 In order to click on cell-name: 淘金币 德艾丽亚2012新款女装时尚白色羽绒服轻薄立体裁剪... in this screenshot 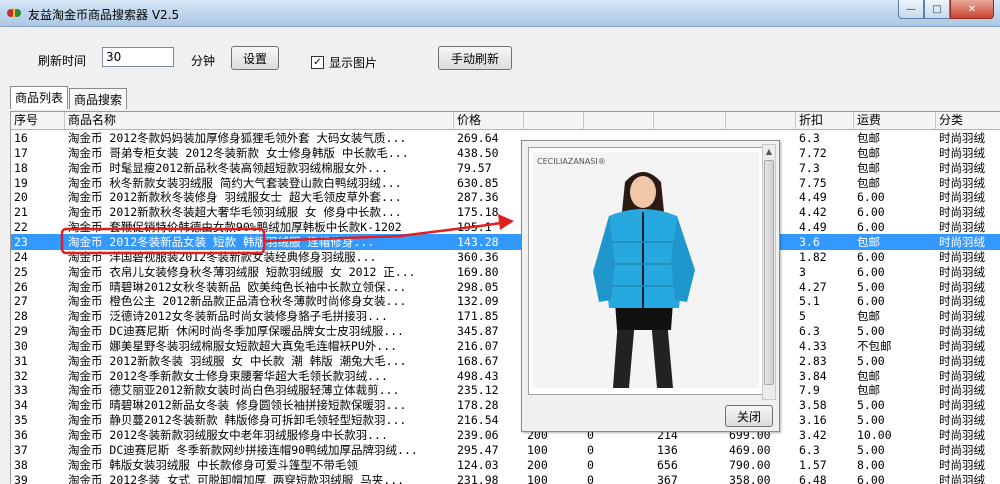, I will do `click(234, 390)`.